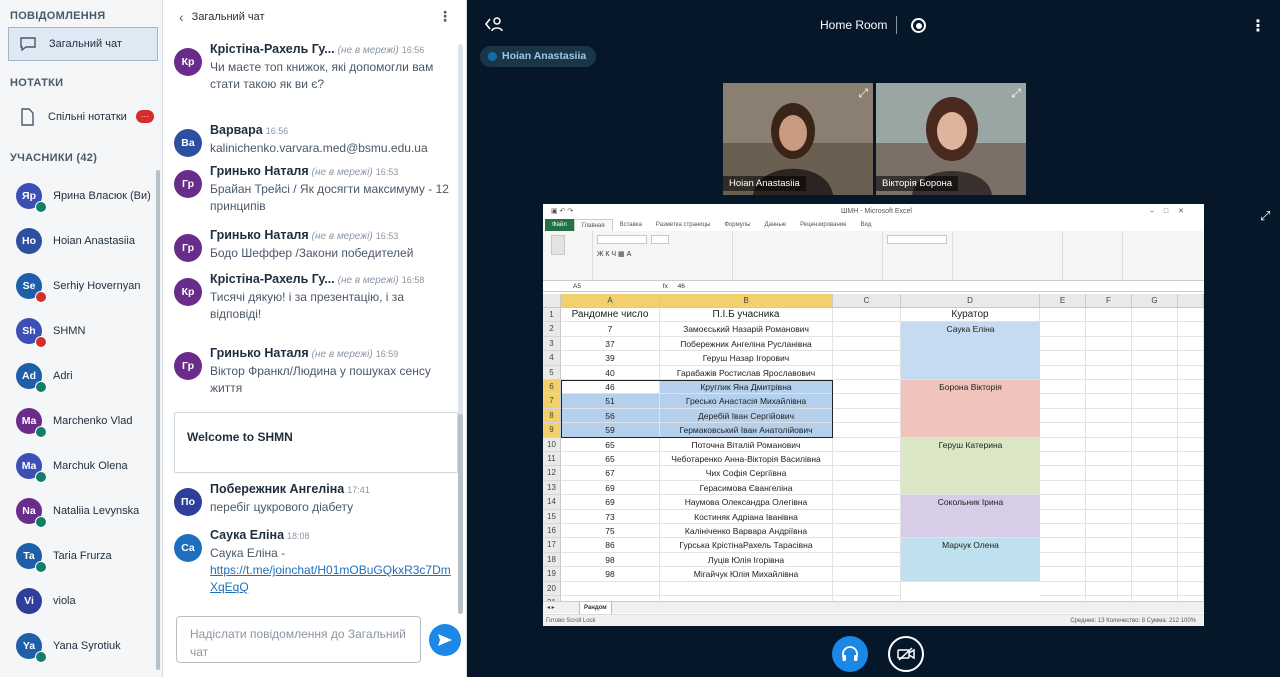  What do you see at coordinates (906, 654) in the screenshot?
I see `video-button` at bounding box center [906, 654].